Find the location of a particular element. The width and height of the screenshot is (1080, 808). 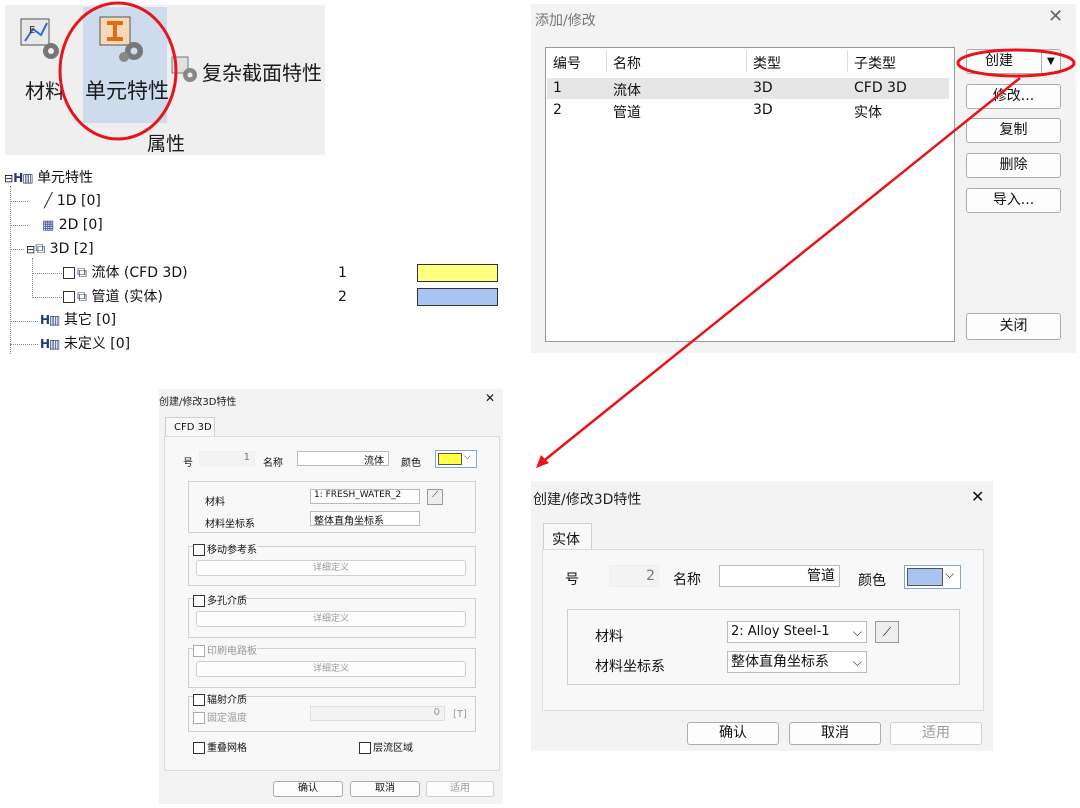

annotation-ellipse-create is located at coordinates (1016, 63).